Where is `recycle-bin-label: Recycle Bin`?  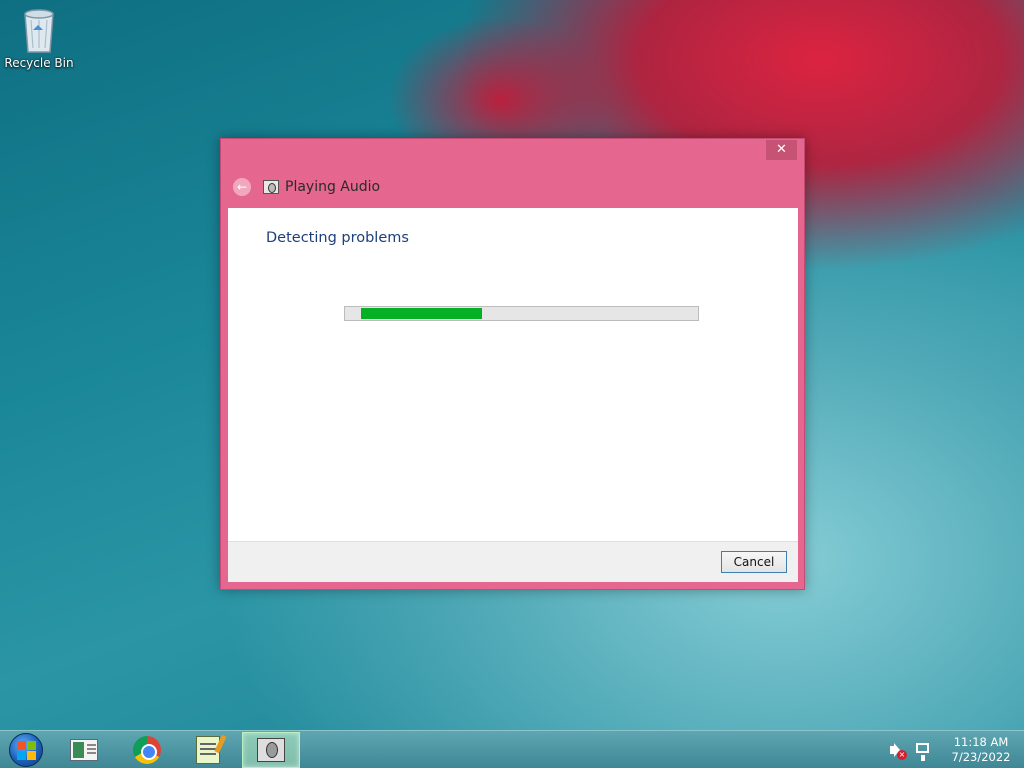
recycle-bin-label: Recycle Bin is located at coordinates (39, 63).